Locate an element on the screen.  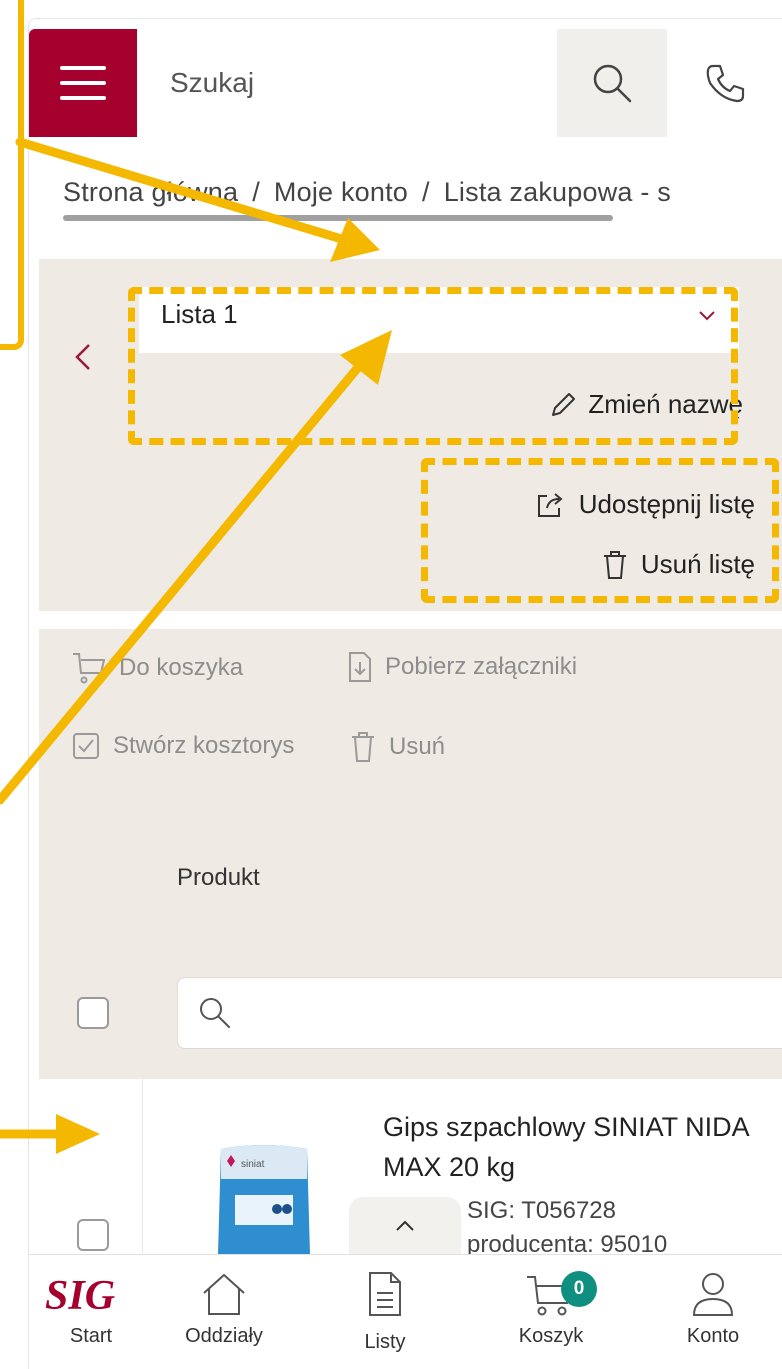
nav-lists-label: Listy is located at coordinates (385, 1342).